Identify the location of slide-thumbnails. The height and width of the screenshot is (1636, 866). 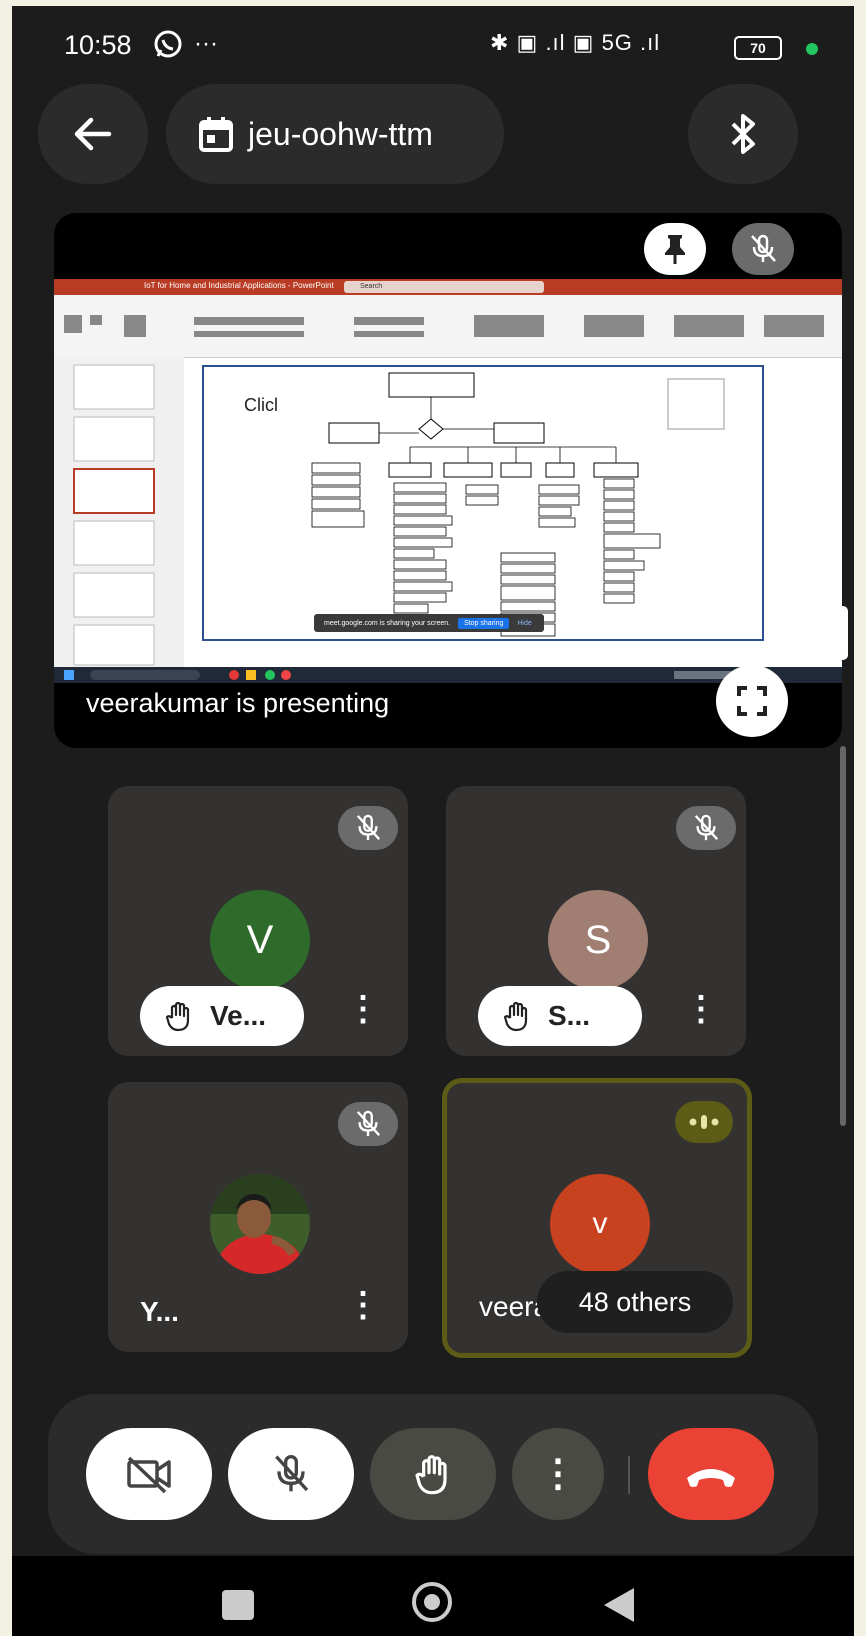
(119, 512).